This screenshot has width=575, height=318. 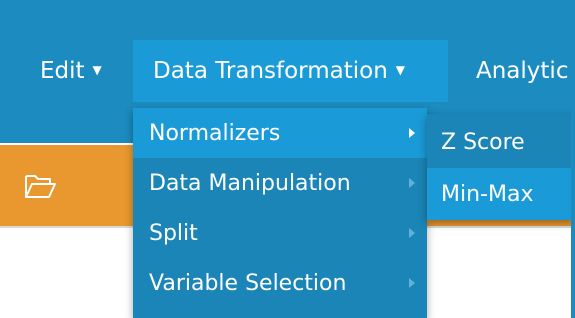 What do you see at coordinates (573, 159) in the screenshot?
I see `window-right-border` at bounding box center [573, 159].